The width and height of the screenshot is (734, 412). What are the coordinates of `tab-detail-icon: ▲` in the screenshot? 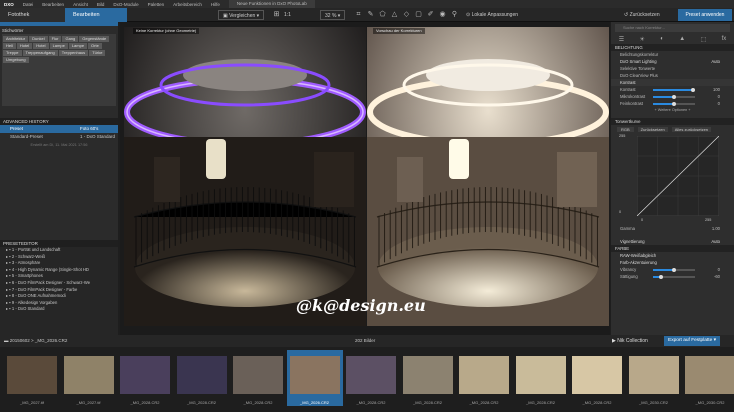 It's located at (682, 39).